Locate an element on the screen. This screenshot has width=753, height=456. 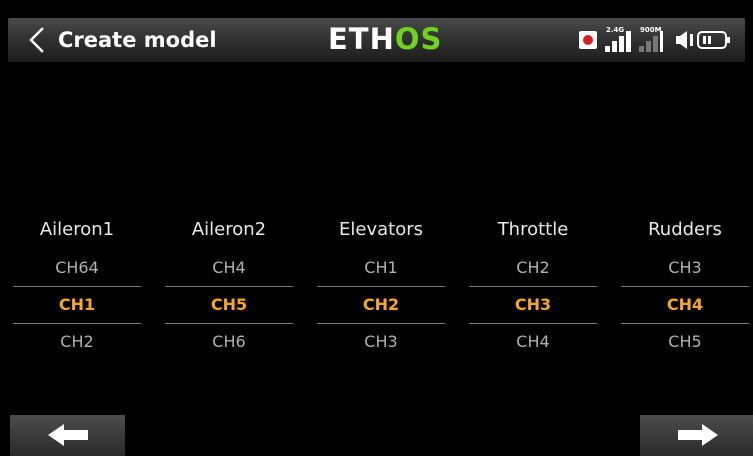
signal-900m-icon: 900M is located at coordinates (655, 40).